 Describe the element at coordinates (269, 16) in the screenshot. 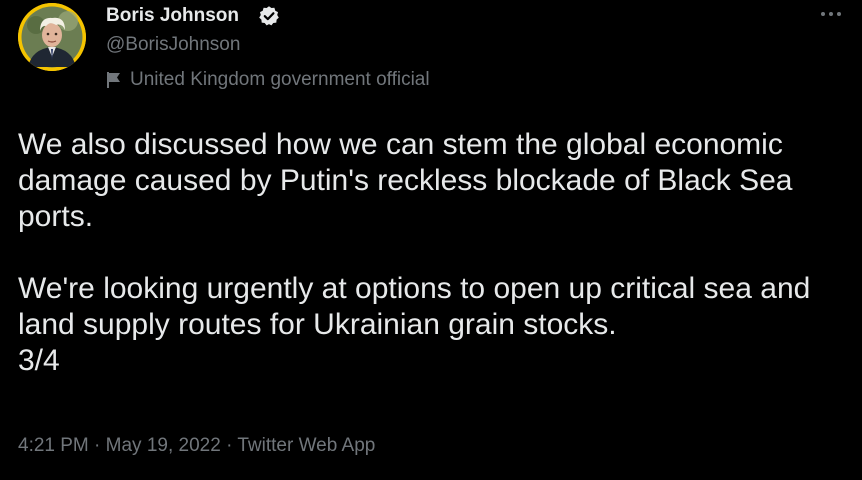

I see `verified-badge-icon` at that location.